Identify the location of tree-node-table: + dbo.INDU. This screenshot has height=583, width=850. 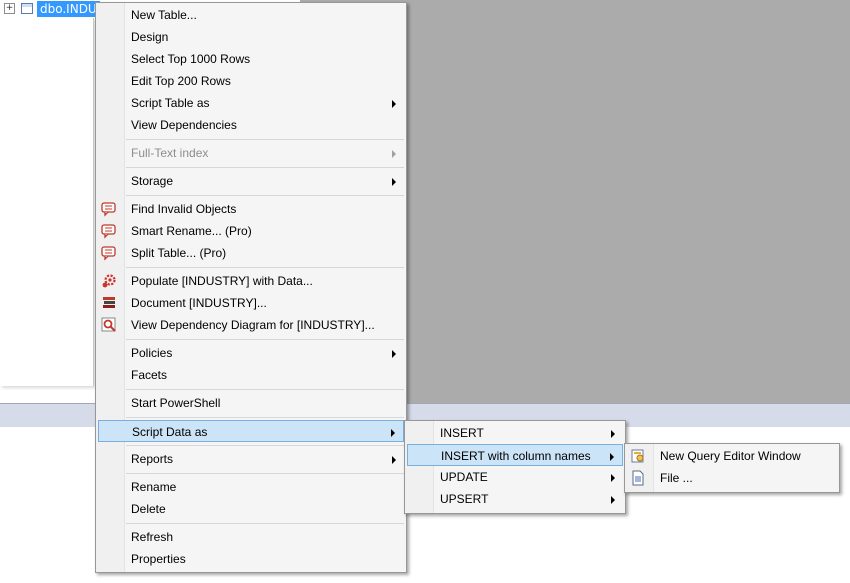
(52, 8).